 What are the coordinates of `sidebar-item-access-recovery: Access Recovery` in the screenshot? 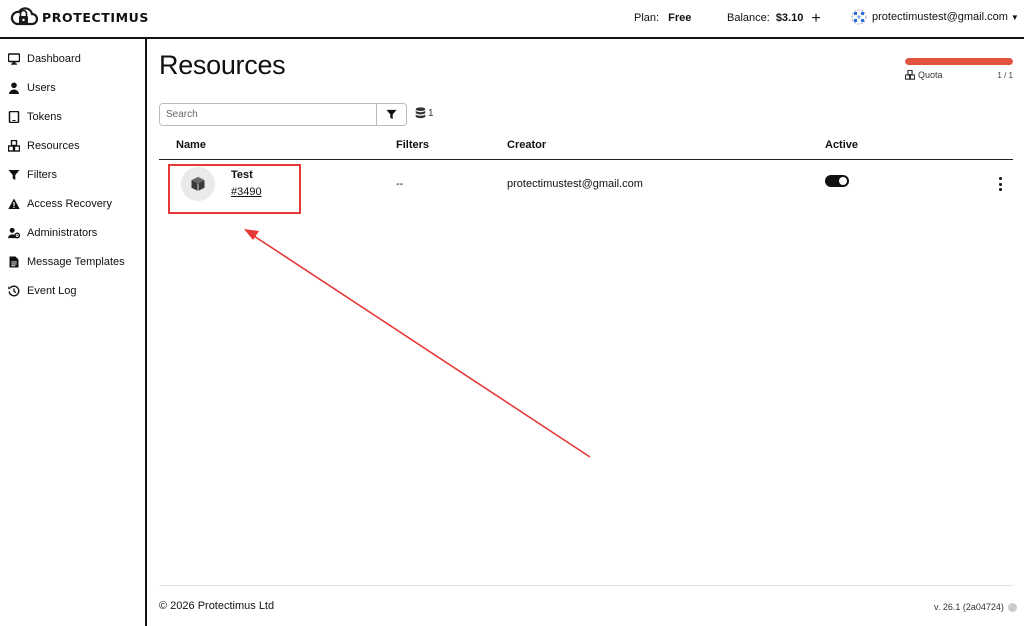 It's located at (60, 204).